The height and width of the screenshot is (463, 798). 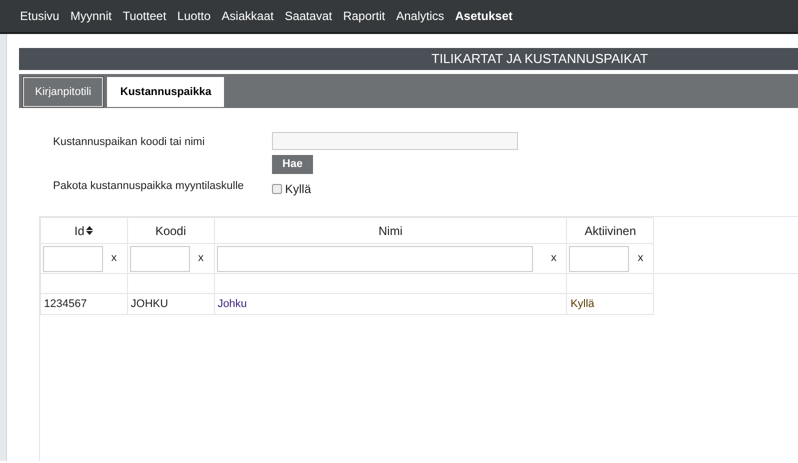 I want to click on nav-link: Asetukset, so click(x=483, y=16).